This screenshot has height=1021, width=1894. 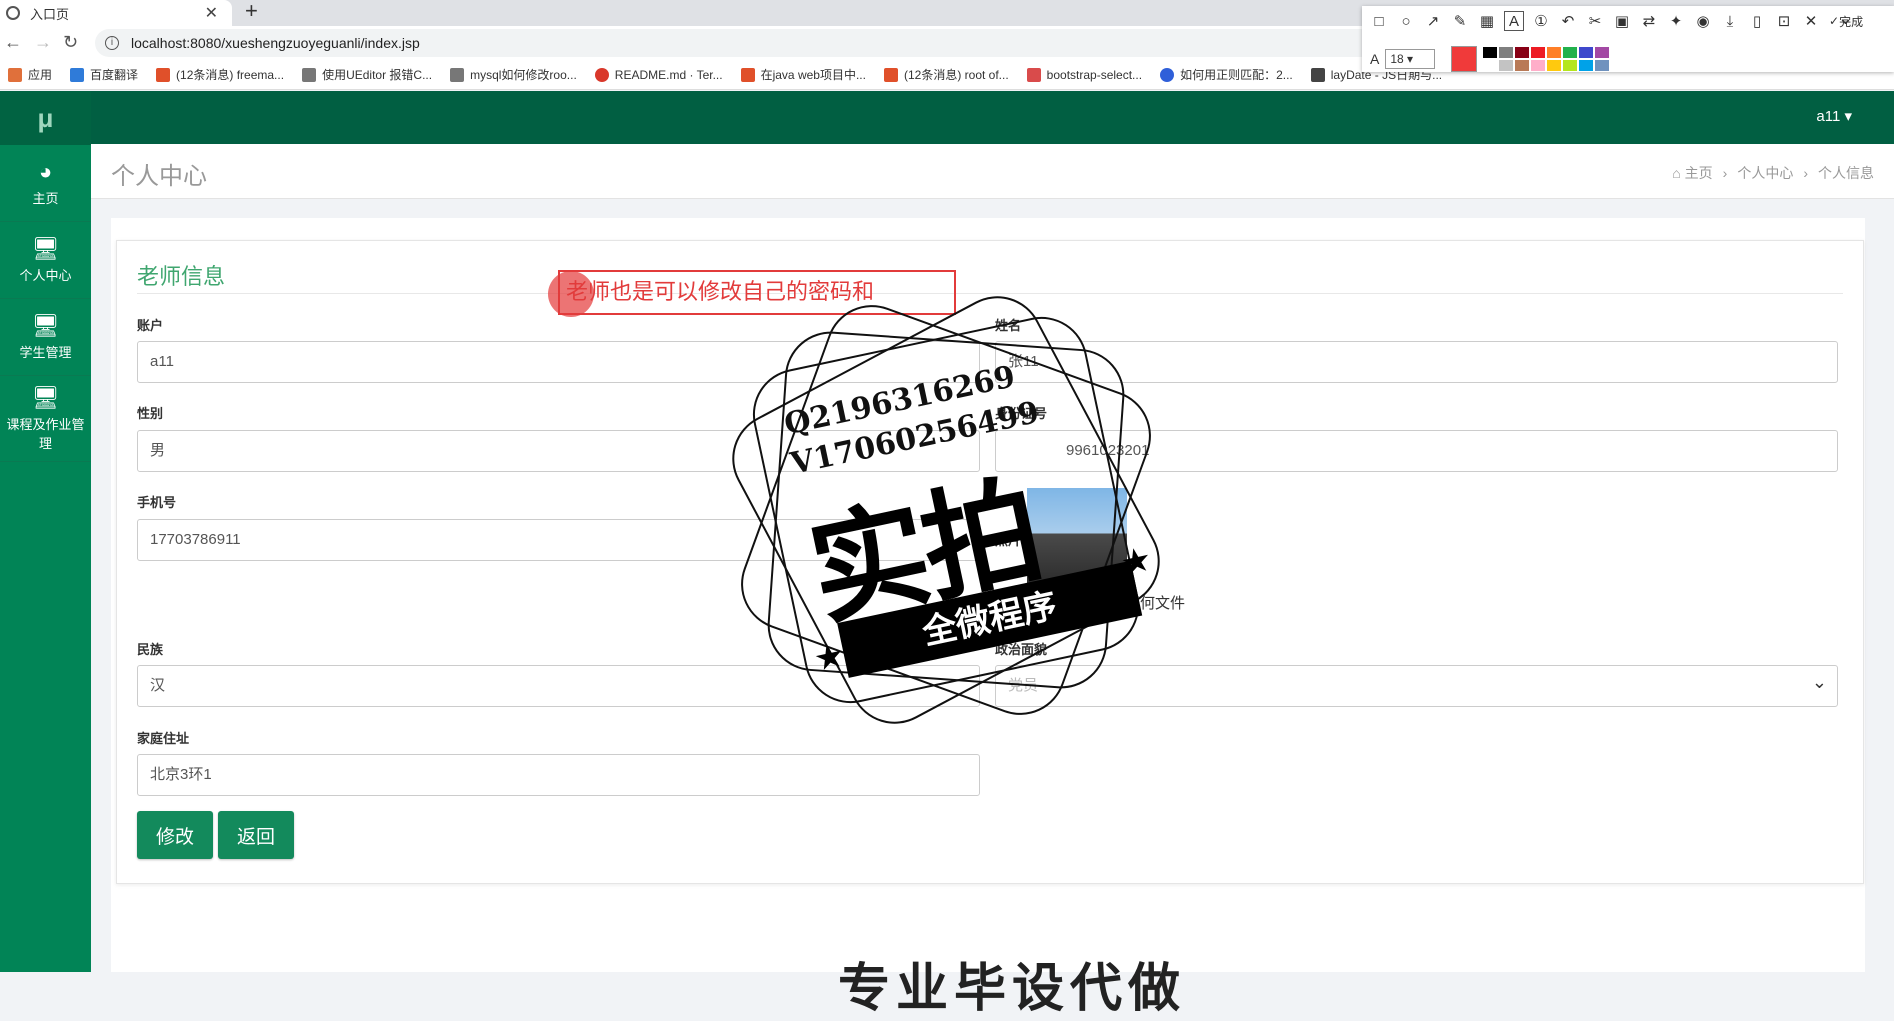 What do you see at coordinates (1012, 989) in the screenshot?
I see `bottom-watermark-text: 专业毕设代做` at bounding box center [1012, 989].